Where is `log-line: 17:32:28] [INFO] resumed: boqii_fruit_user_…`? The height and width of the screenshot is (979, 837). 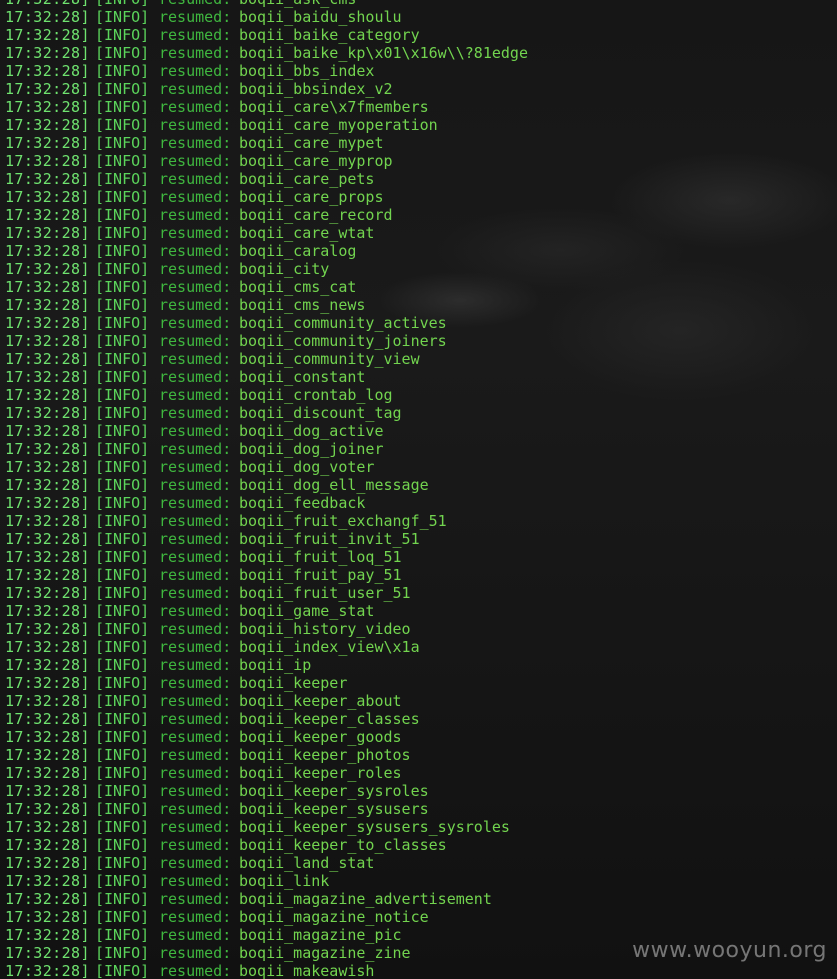 log-line: 17:32:28] [INFO] resumed: boqii_fruit_user_… is located at coordinates (266, 593).